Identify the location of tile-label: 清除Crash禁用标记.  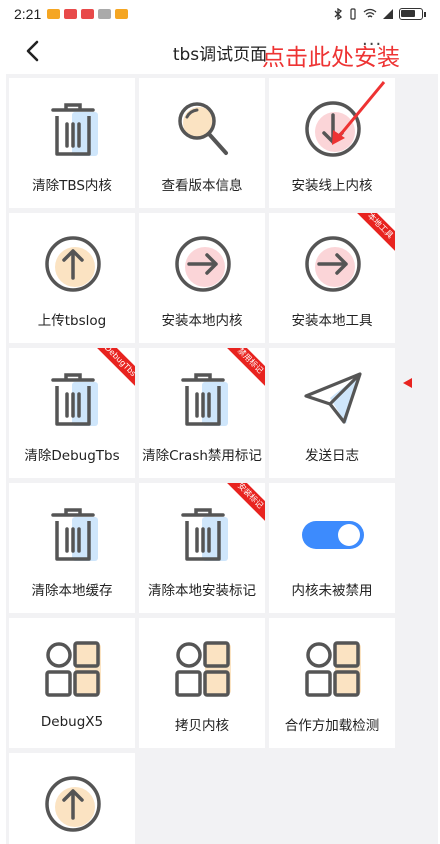
(202, 456).